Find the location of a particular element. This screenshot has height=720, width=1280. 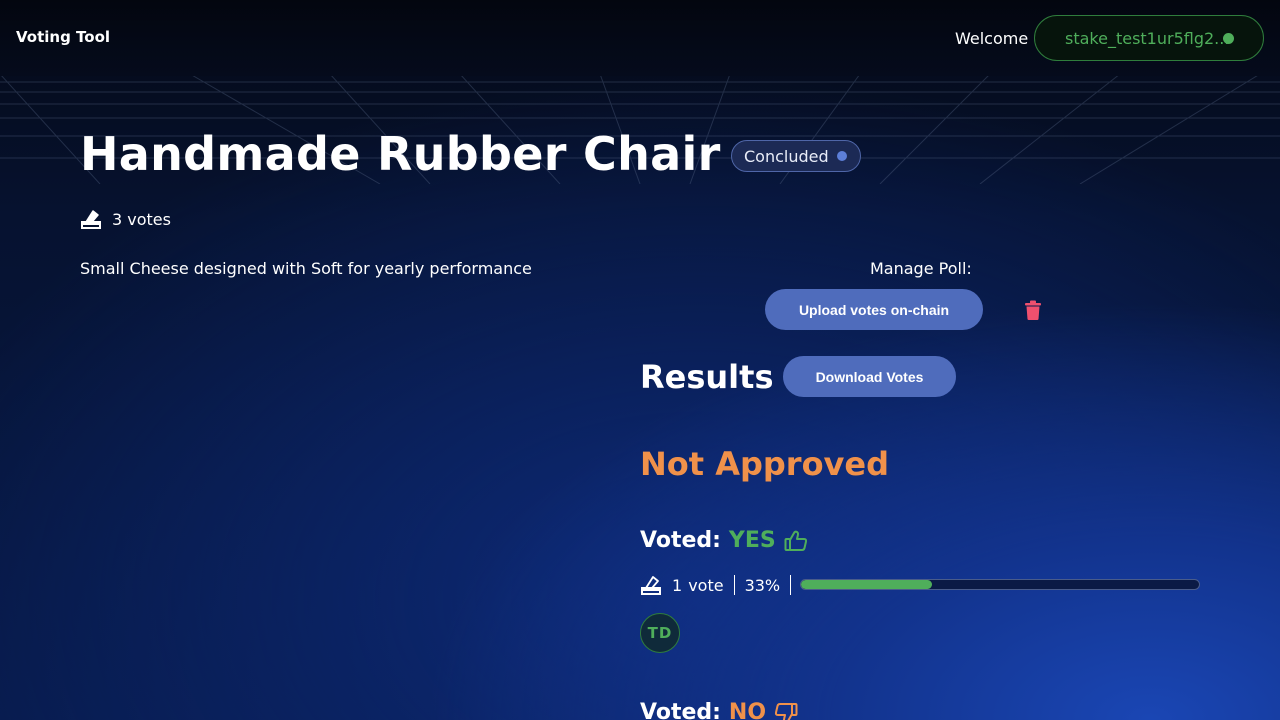

download-votes-button: Download Votes is located at coordinates (869, 376).